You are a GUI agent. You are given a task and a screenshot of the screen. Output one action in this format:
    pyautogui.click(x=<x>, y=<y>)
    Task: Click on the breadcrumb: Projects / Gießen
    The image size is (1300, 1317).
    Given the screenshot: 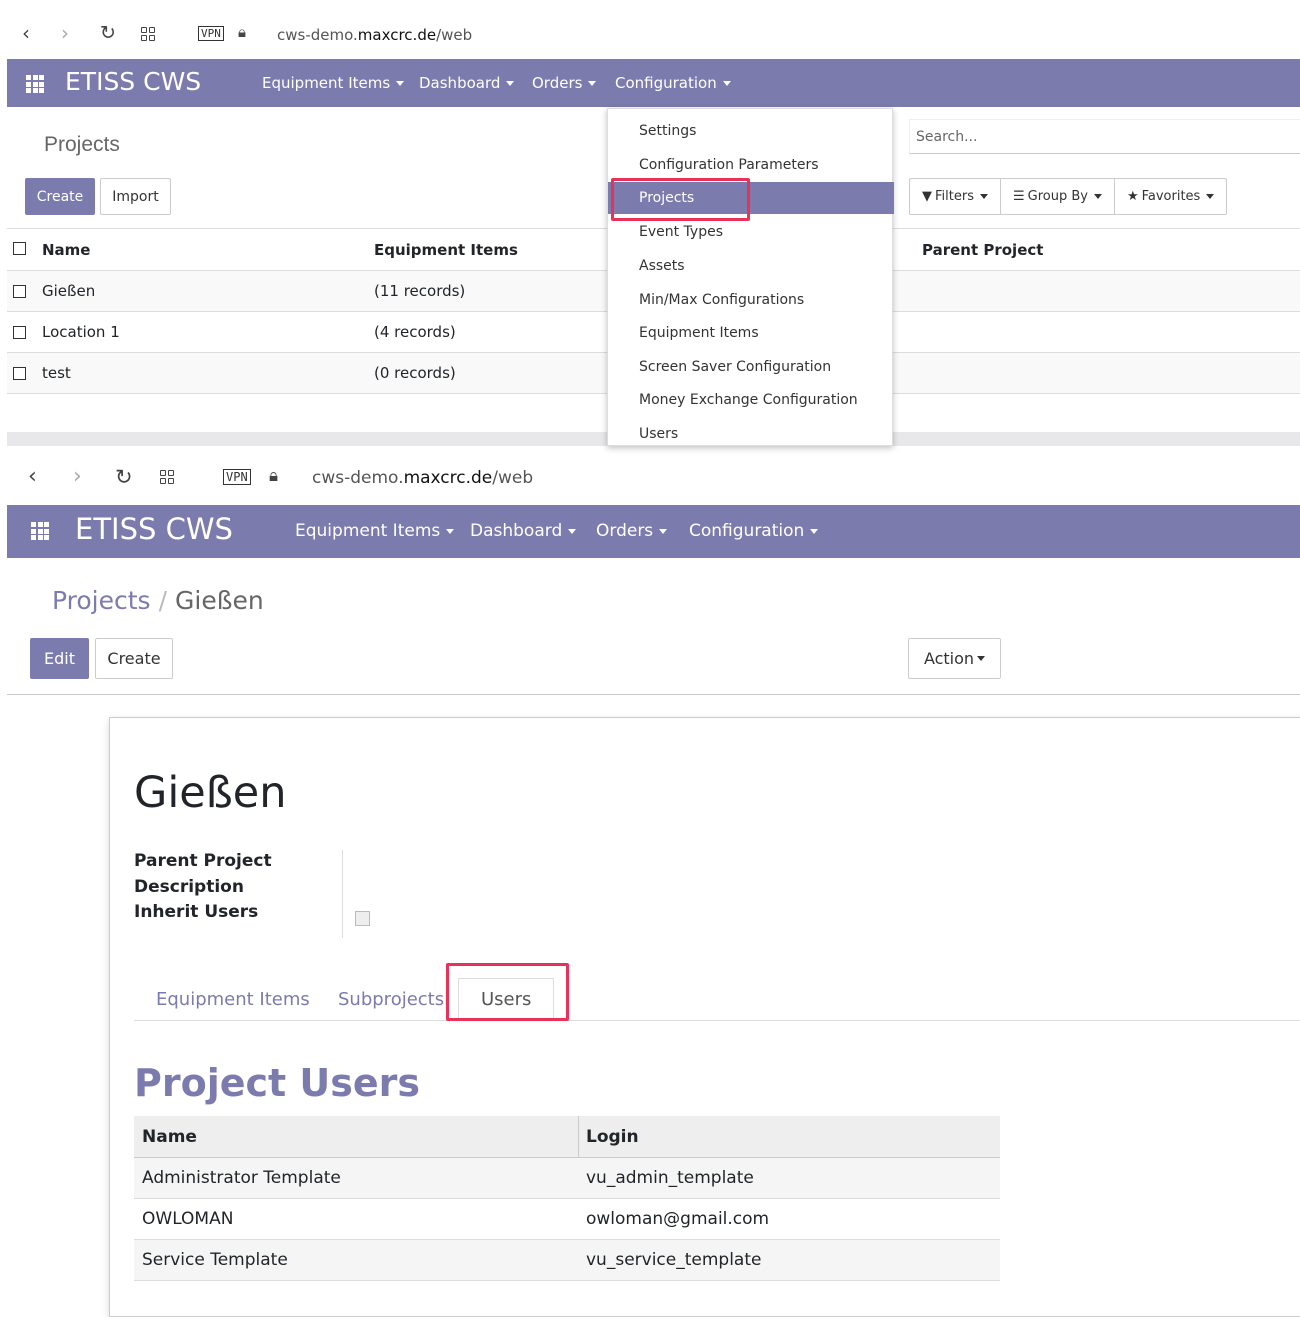 What is the action you would take?
    pyautogui.click(x=158, y=600)
    